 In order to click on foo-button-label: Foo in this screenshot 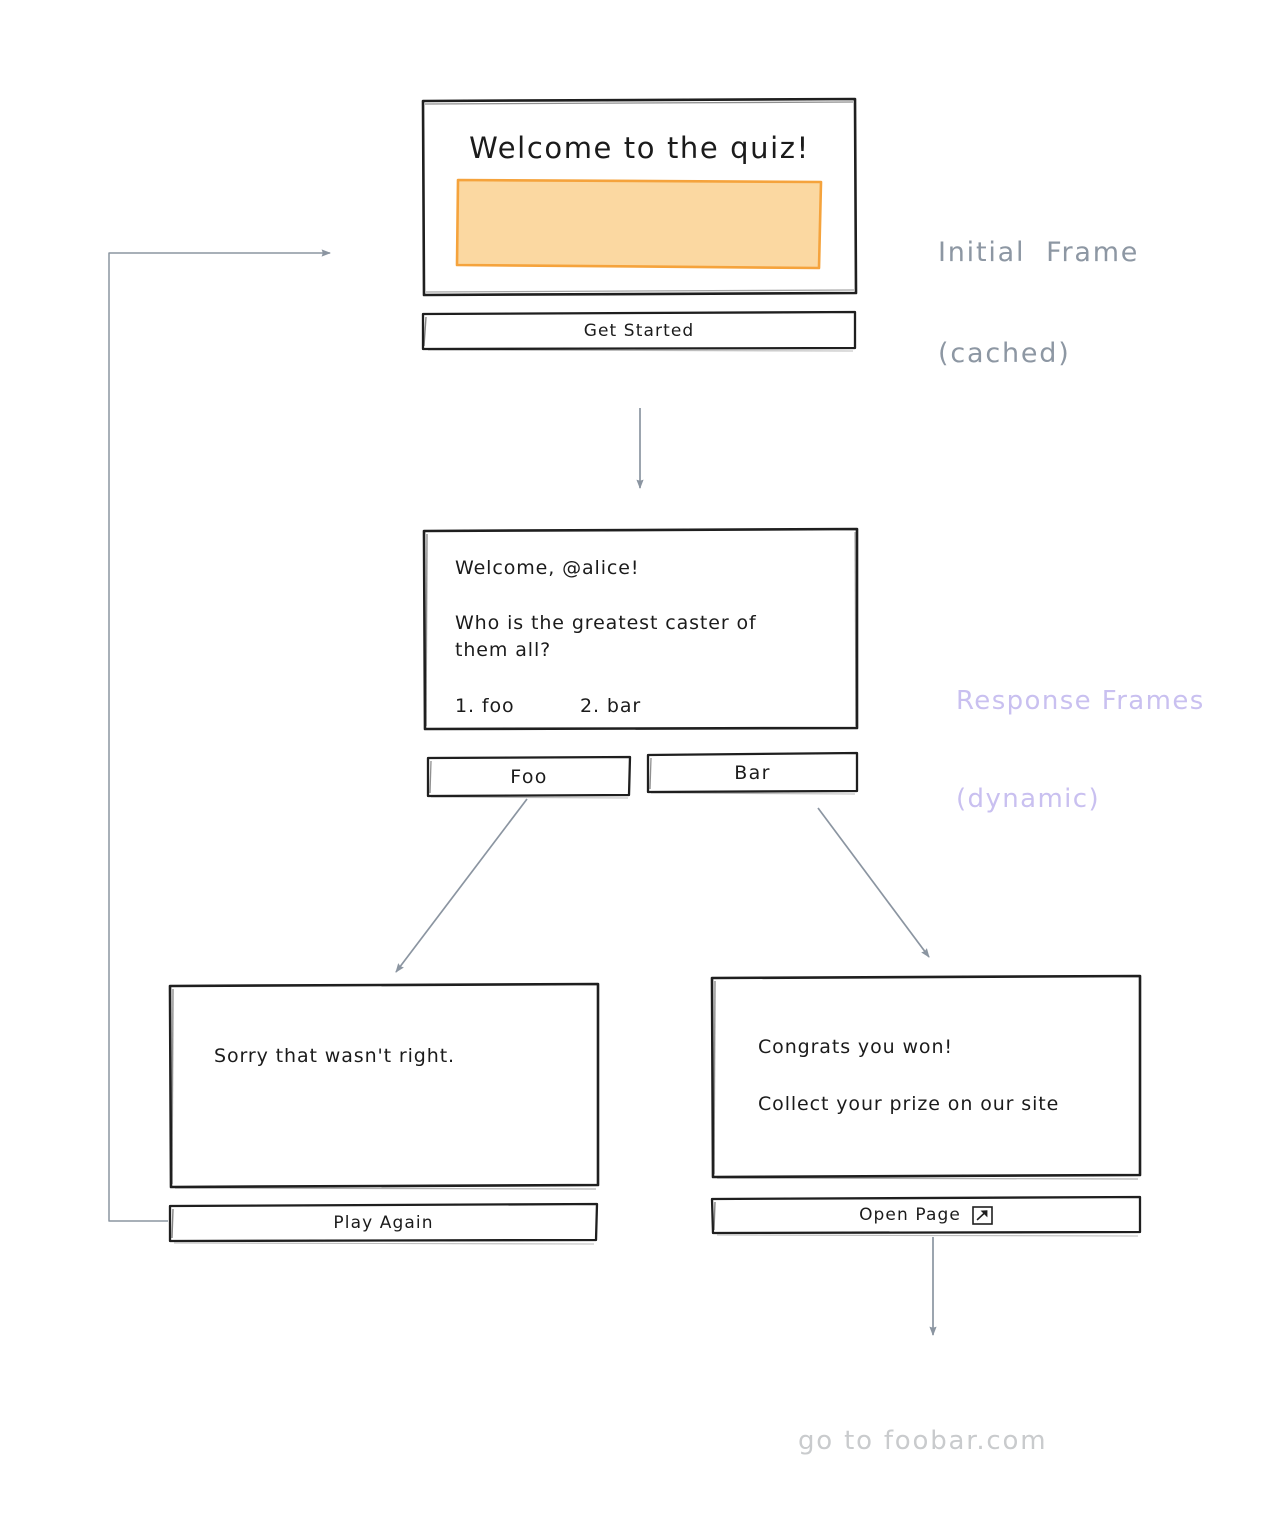, I will do `click(529, 776)`.